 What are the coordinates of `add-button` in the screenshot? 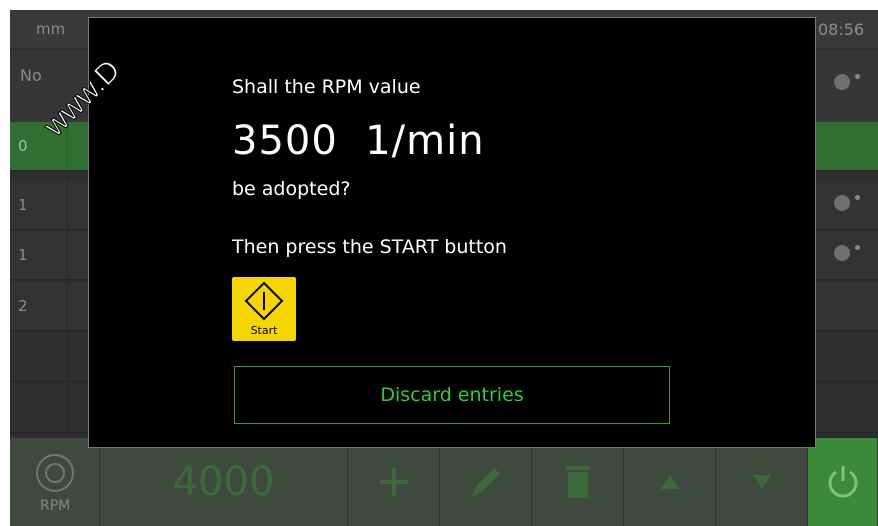 It's located at (394, 482).